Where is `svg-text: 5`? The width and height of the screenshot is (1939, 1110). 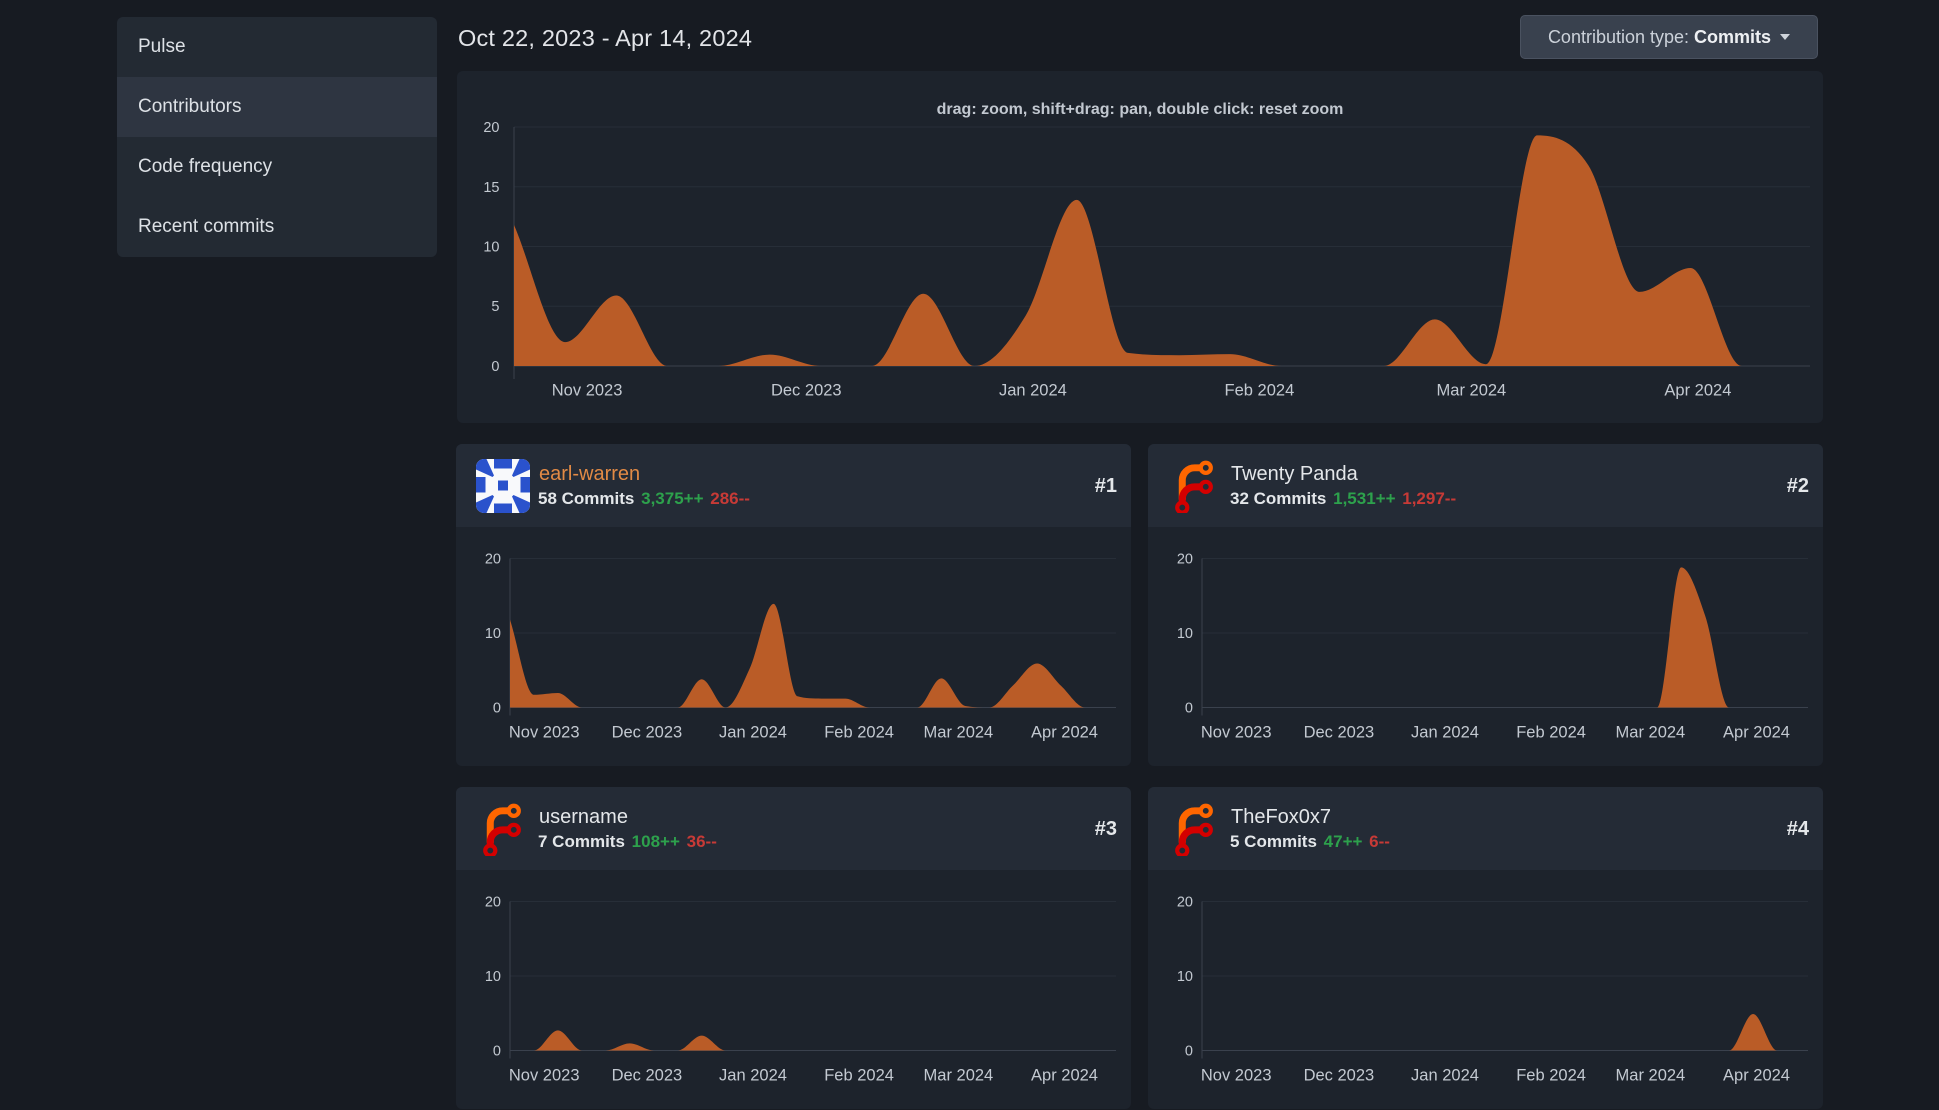 svg-text: 5 is located at coordinates (495, 307).